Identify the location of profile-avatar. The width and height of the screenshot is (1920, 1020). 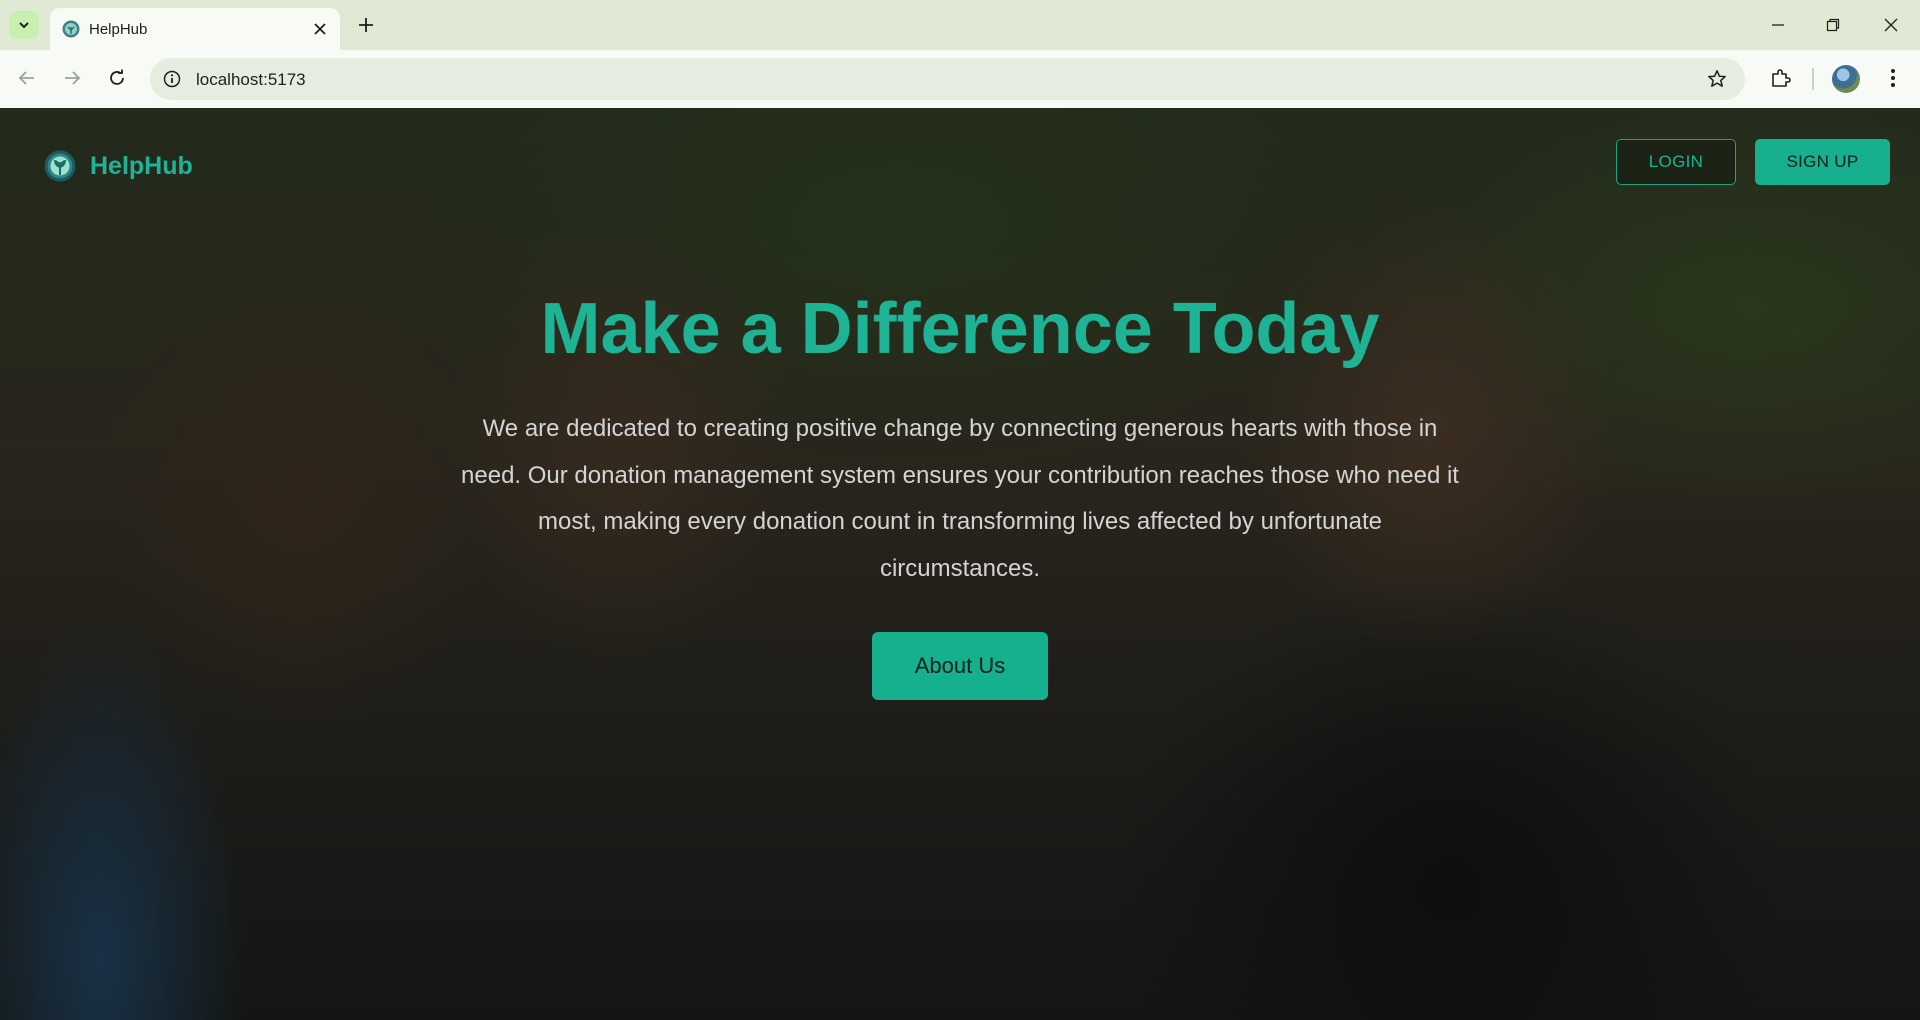
(1846, 79).